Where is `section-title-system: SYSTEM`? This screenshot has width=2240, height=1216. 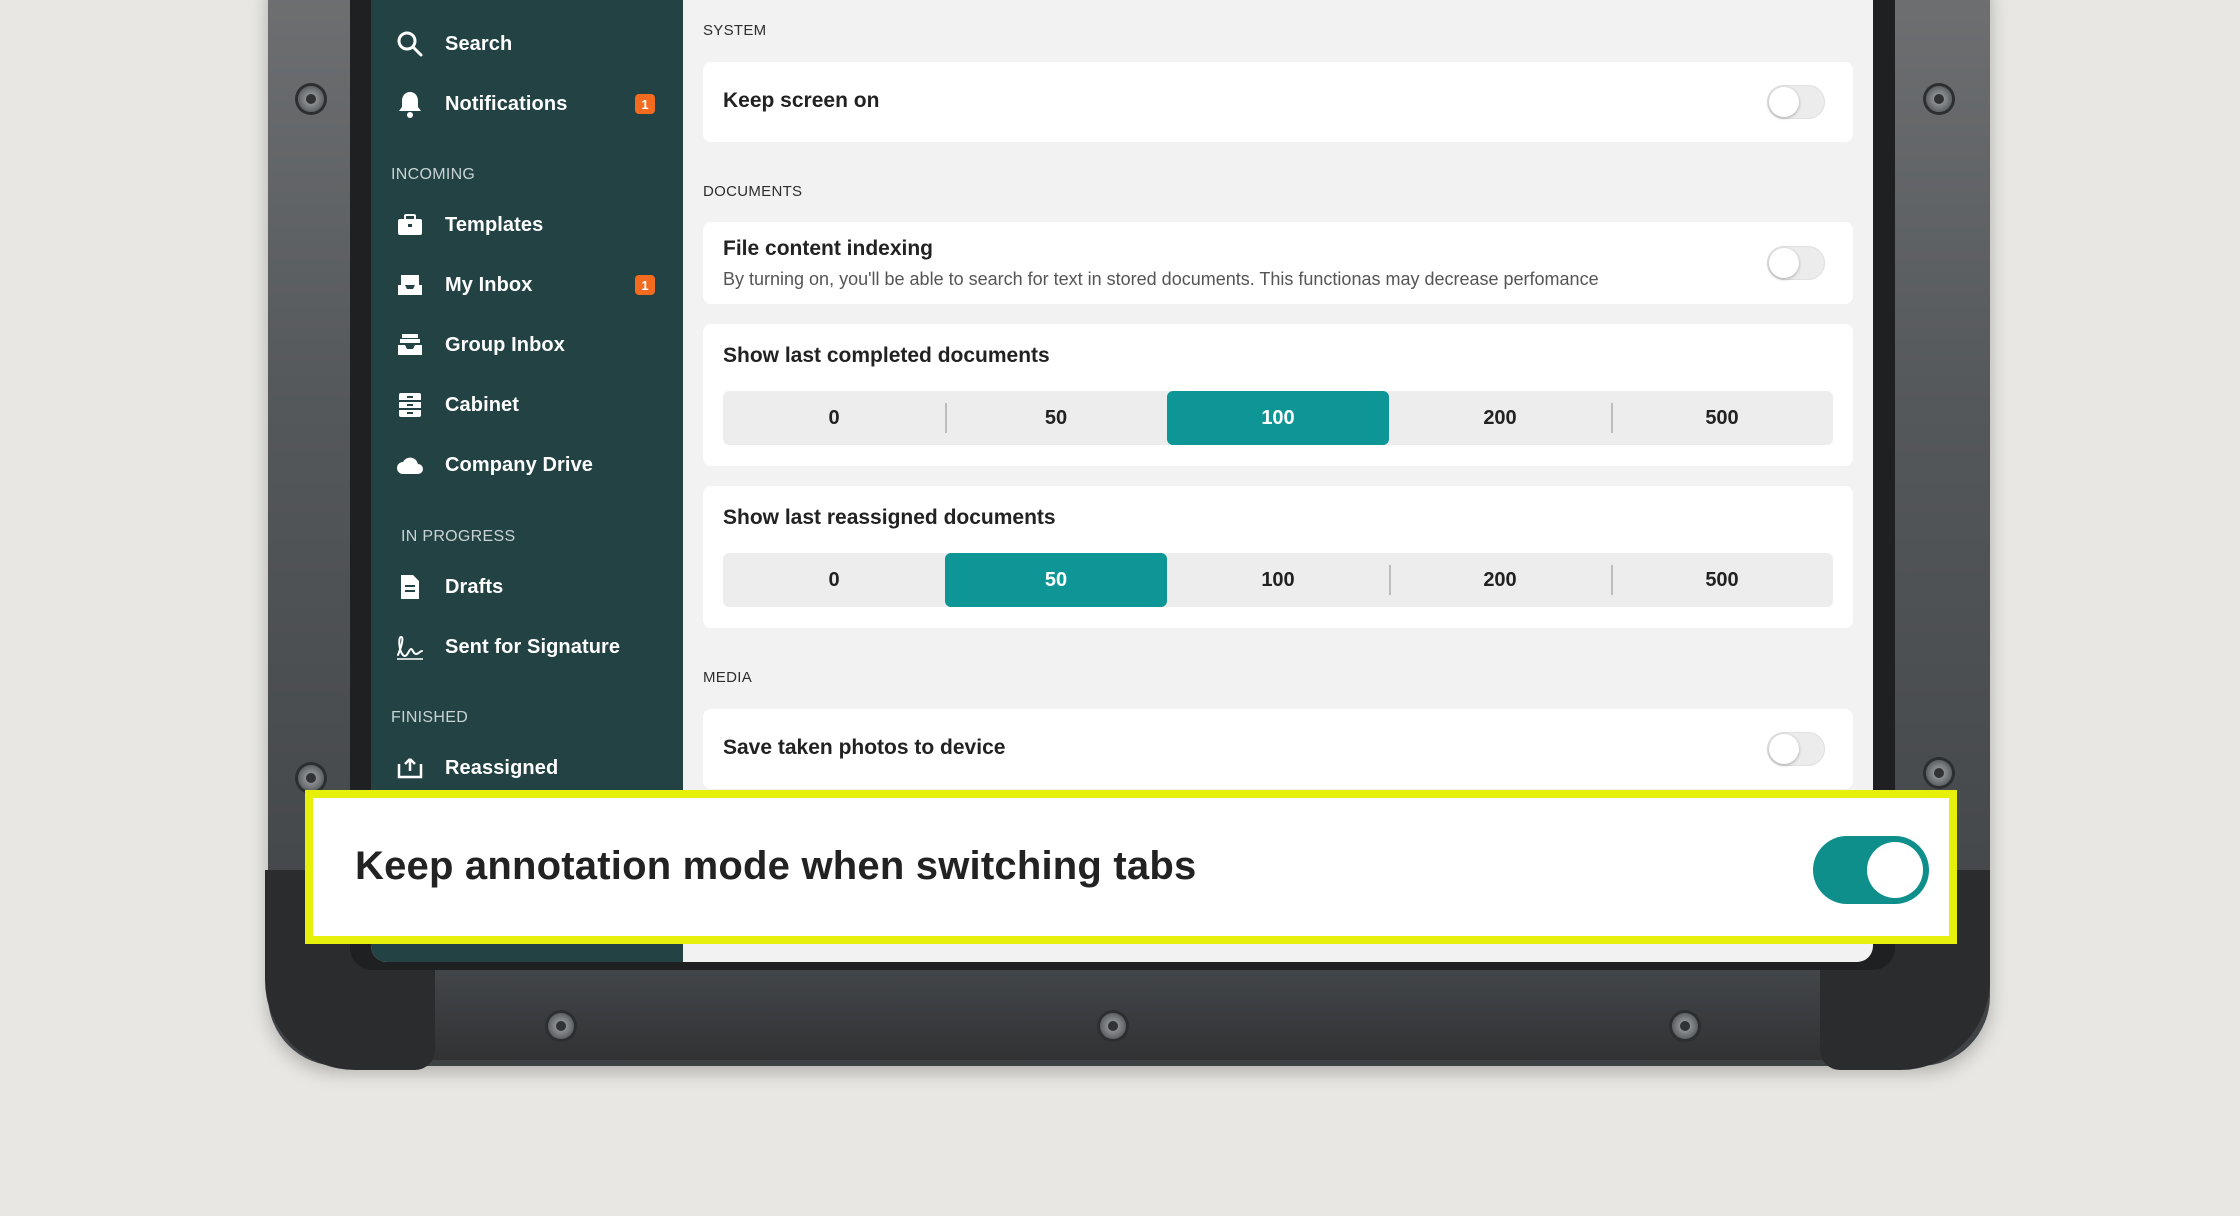 section-title-system: SYSTEM is located at coordinates (735, 30).